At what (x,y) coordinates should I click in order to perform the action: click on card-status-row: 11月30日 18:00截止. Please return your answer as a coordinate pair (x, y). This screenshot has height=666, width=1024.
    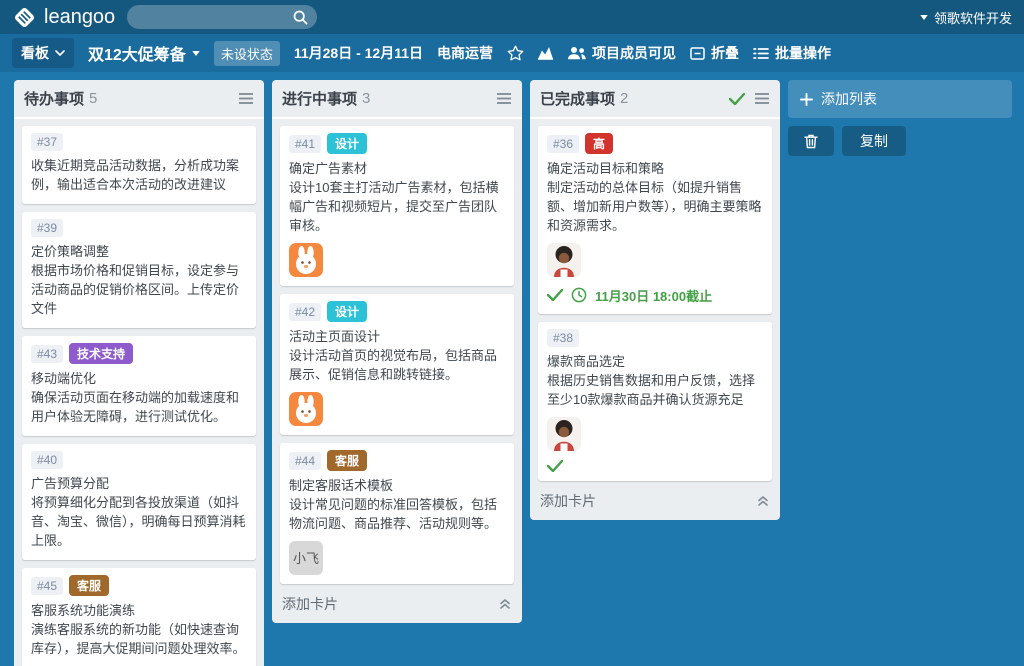
    Looking at the image, I should click on (655, 295).